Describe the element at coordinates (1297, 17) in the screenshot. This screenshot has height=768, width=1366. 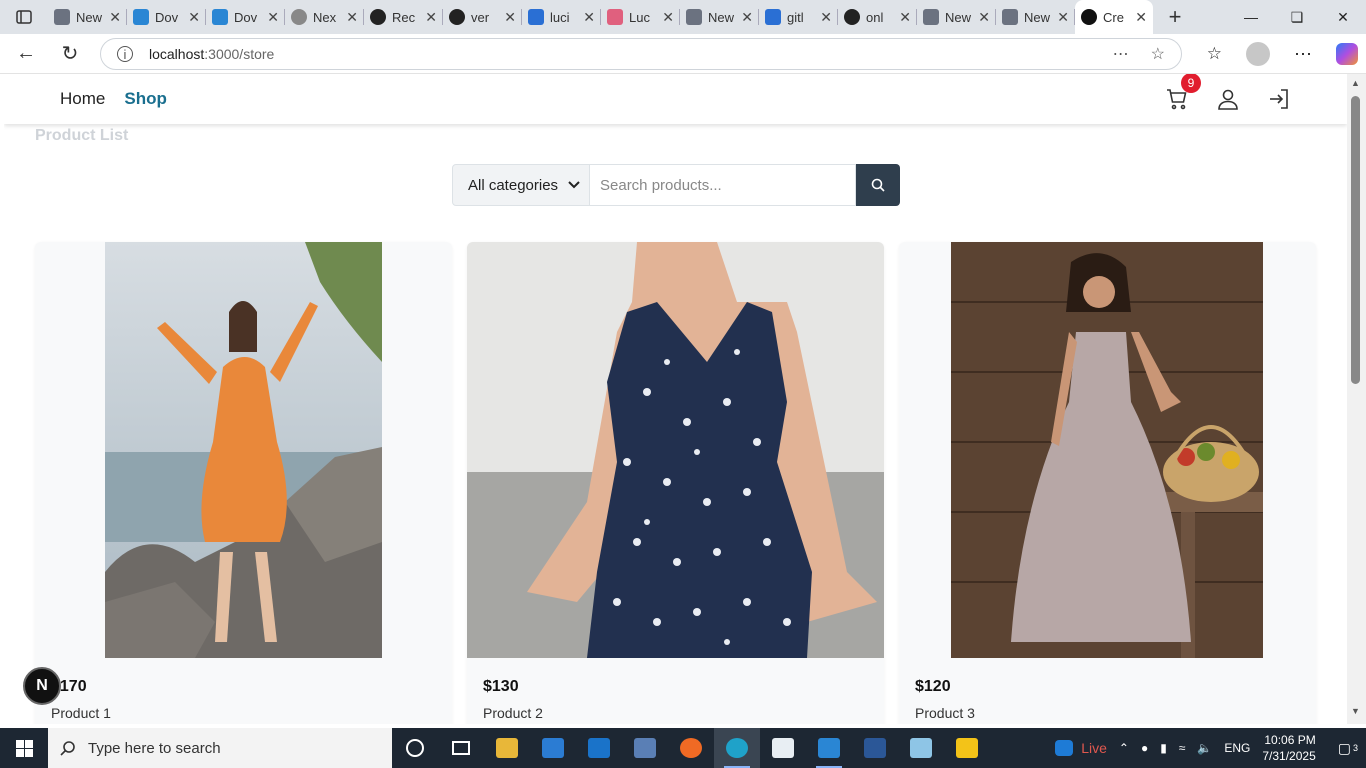
I see `maximize-button: ❏` at that location.